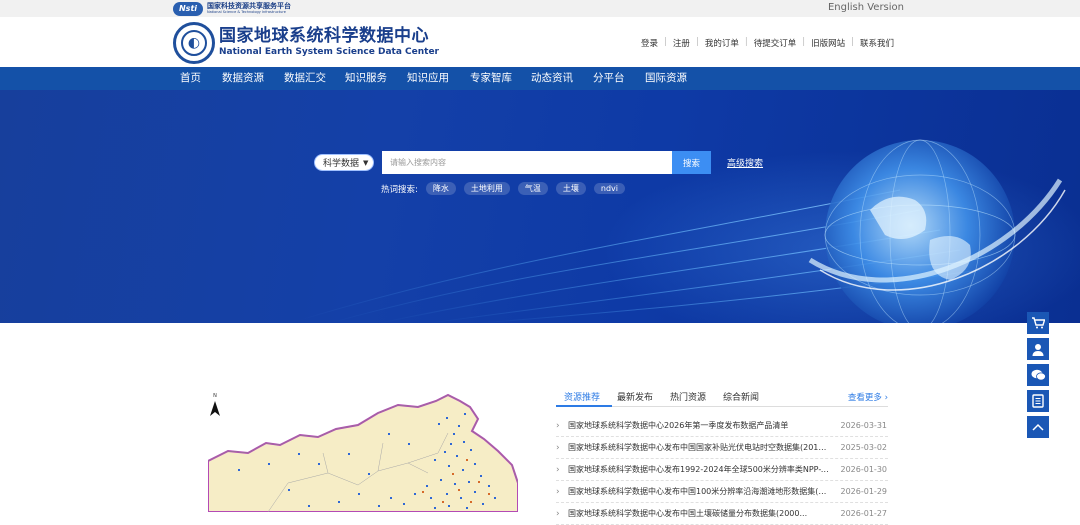  Describe the element at coordinates (324, 36) in the screenshot. I see `site-title-cn: 国家地球系统科学数据中心` at that location.